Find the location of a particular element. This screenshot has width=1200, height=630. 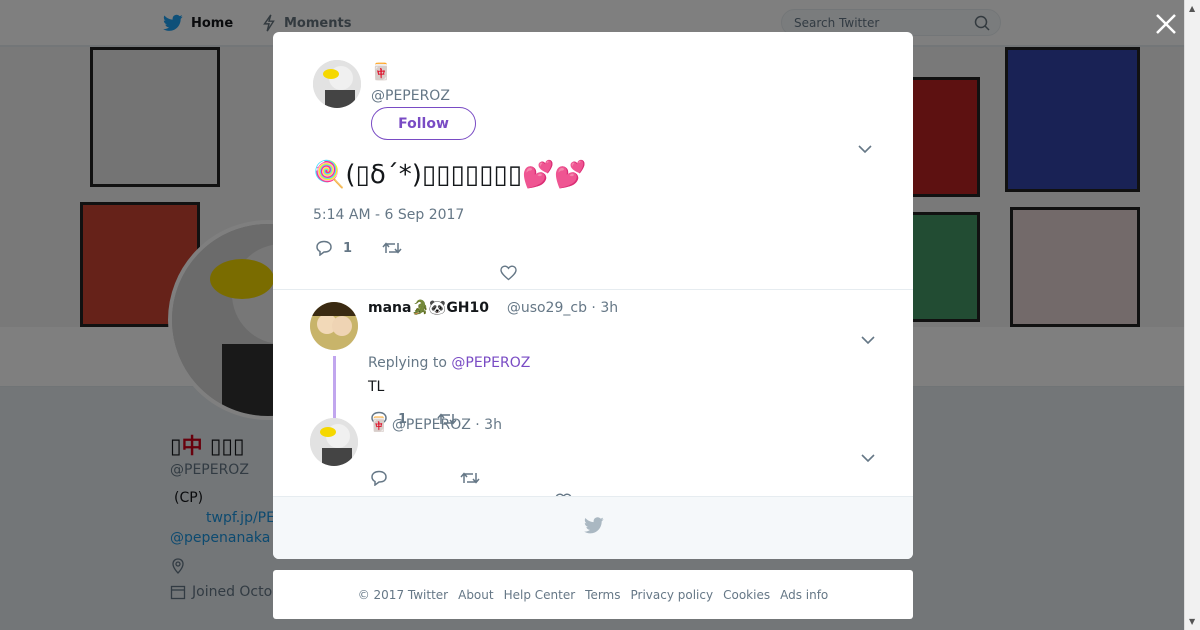

scroll-up-arrow-icon: ▲ is located at coordinates (1192, 8).